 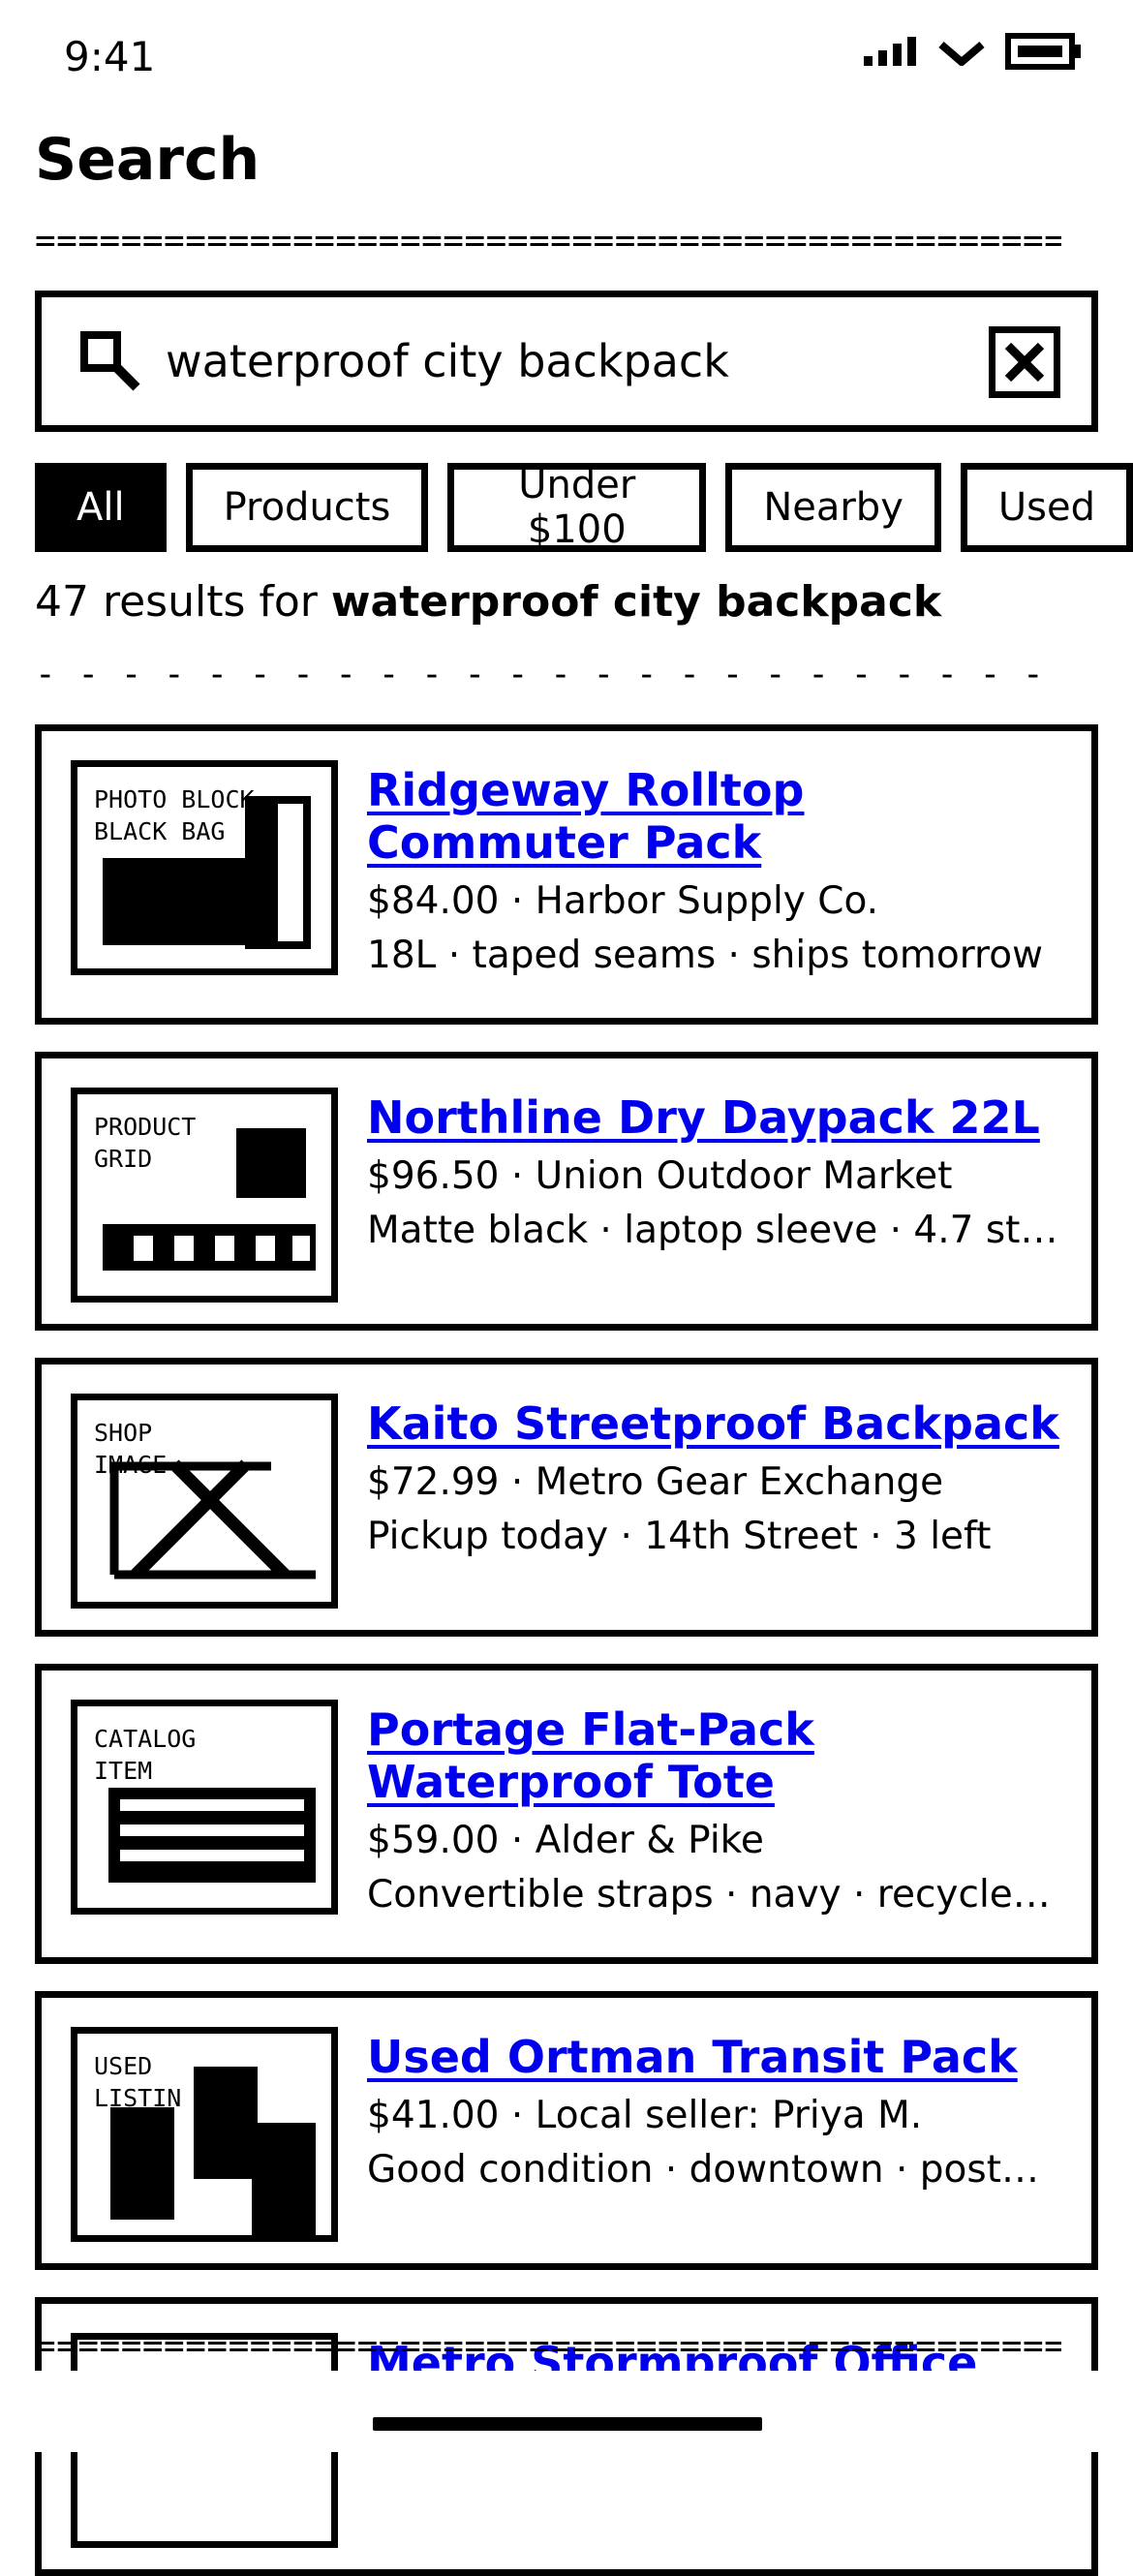 I want to click on result-title-link: Northline Dry Daypack 22L, so click(x=714, y=1117).